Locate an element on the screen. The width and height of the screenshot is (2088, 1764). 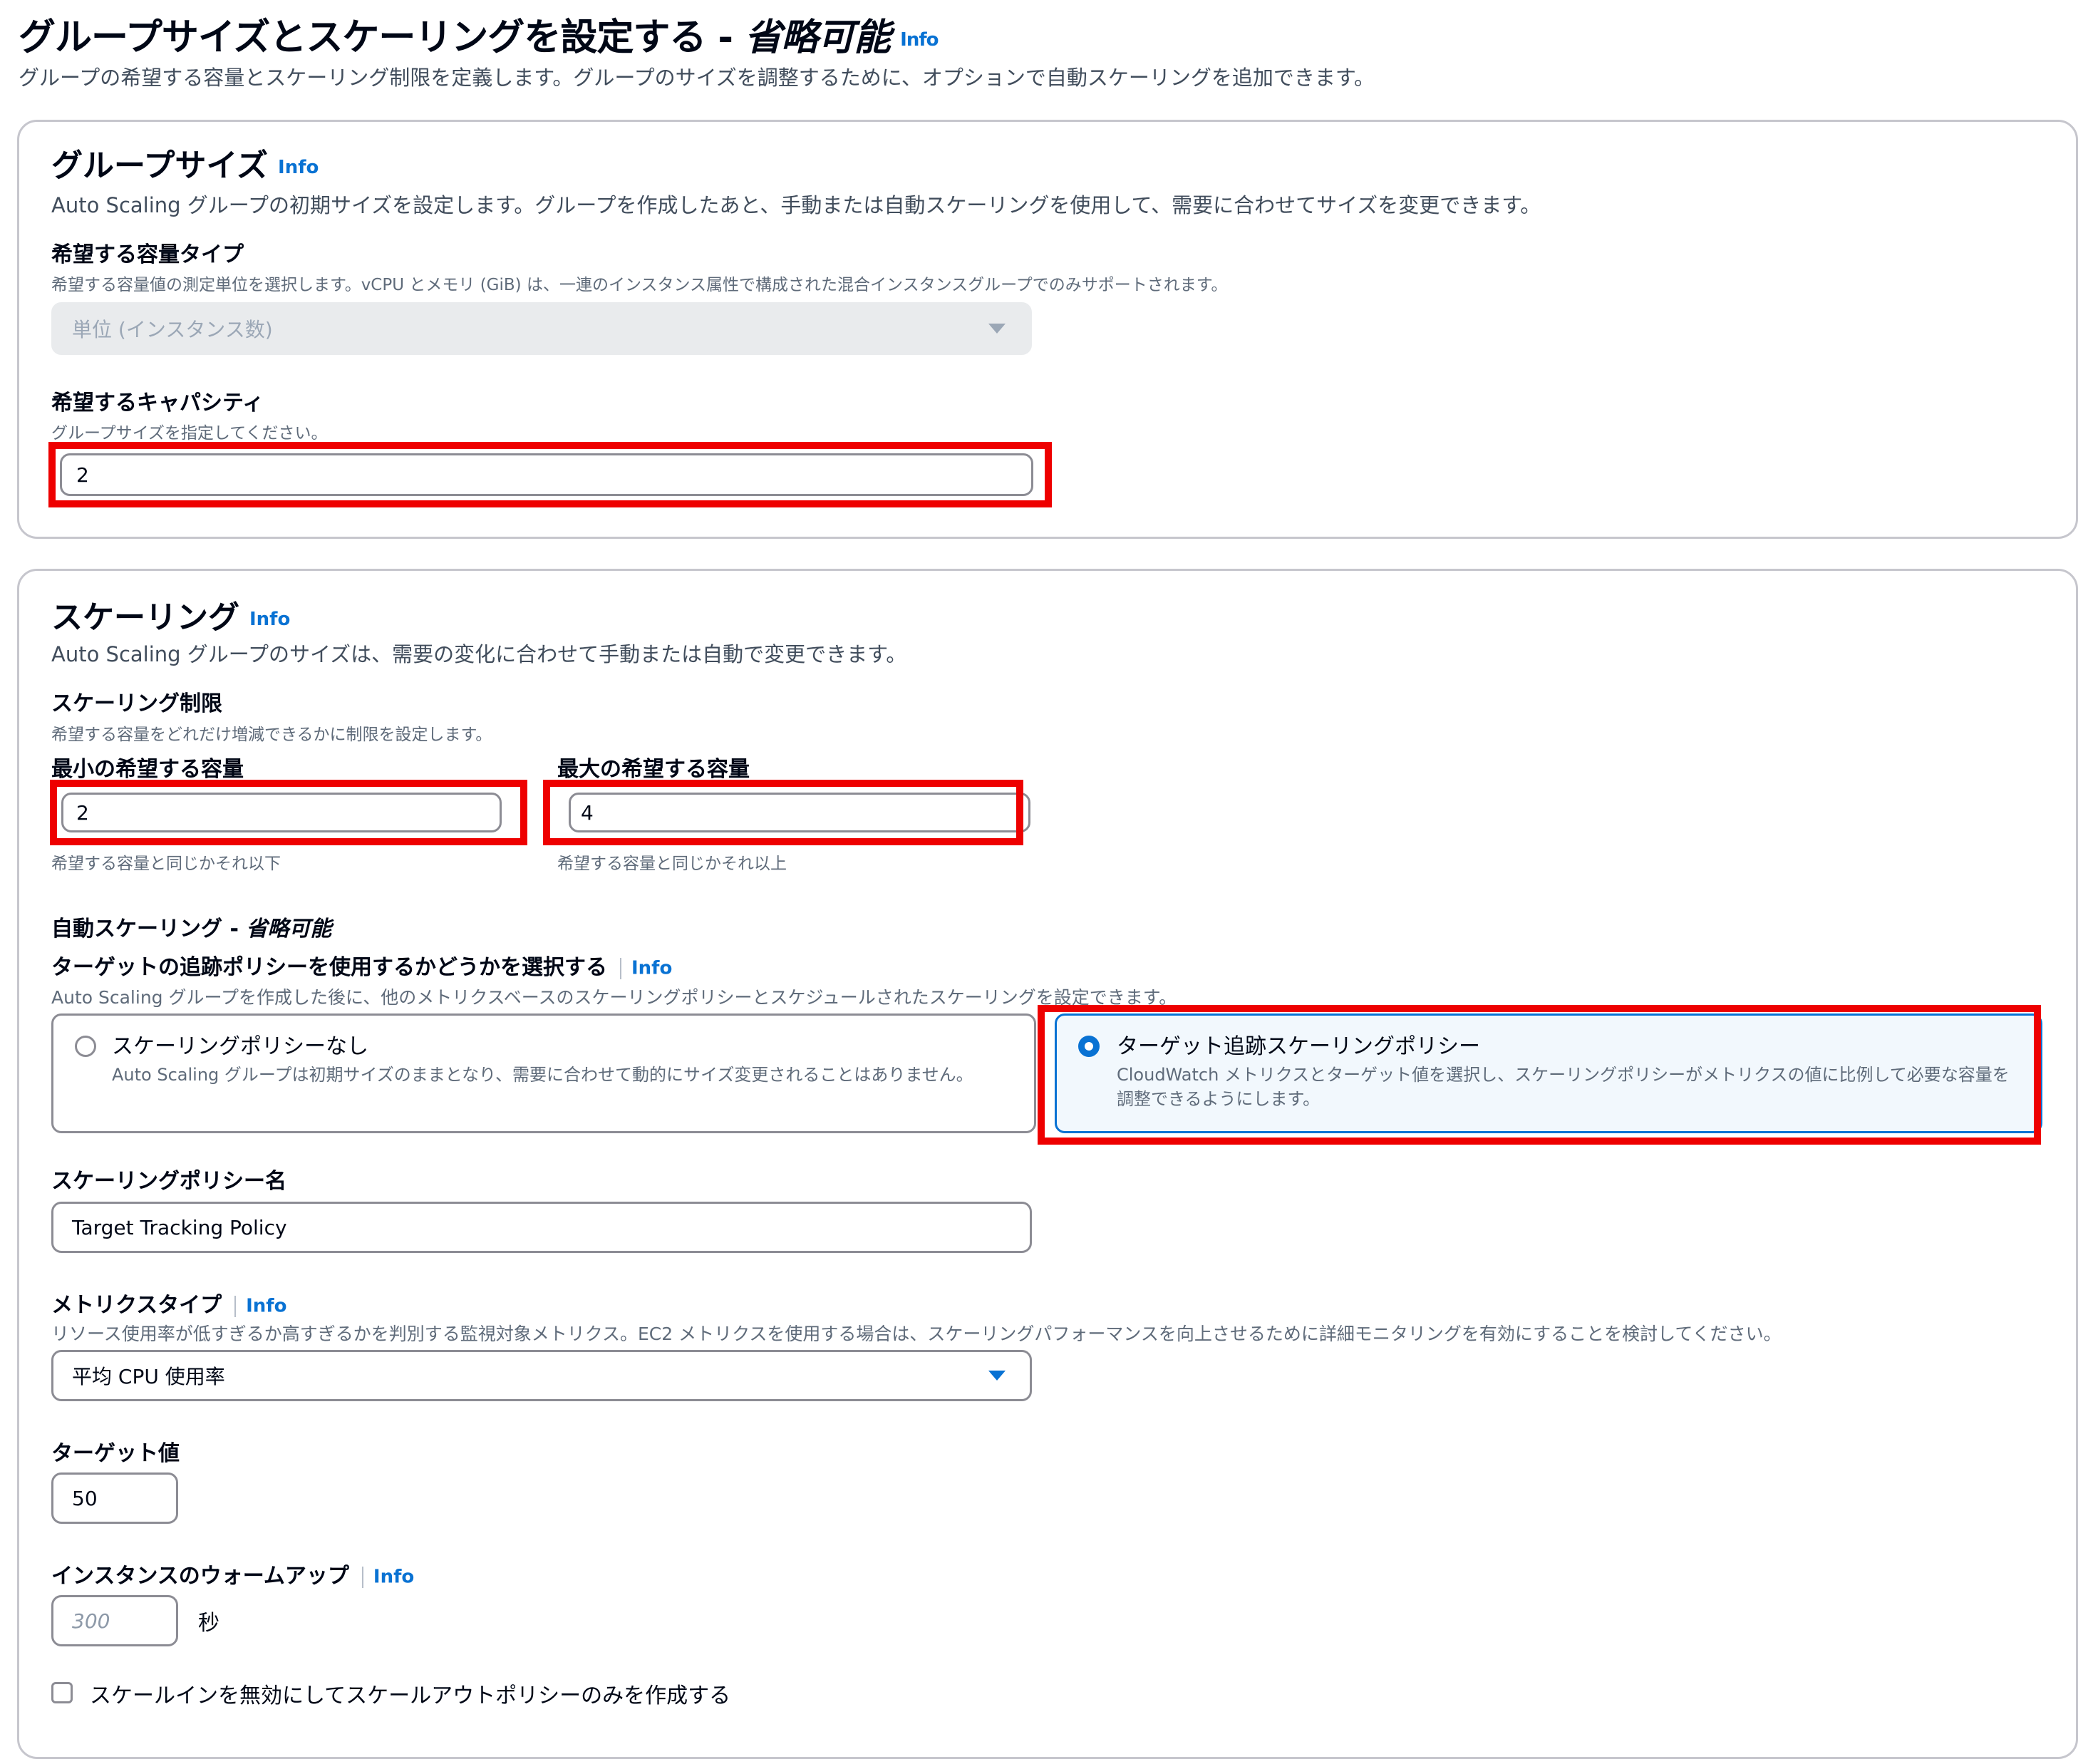
desired-capacity-description: グループサイズを指定してください。 is located at coordinates (189, 433).